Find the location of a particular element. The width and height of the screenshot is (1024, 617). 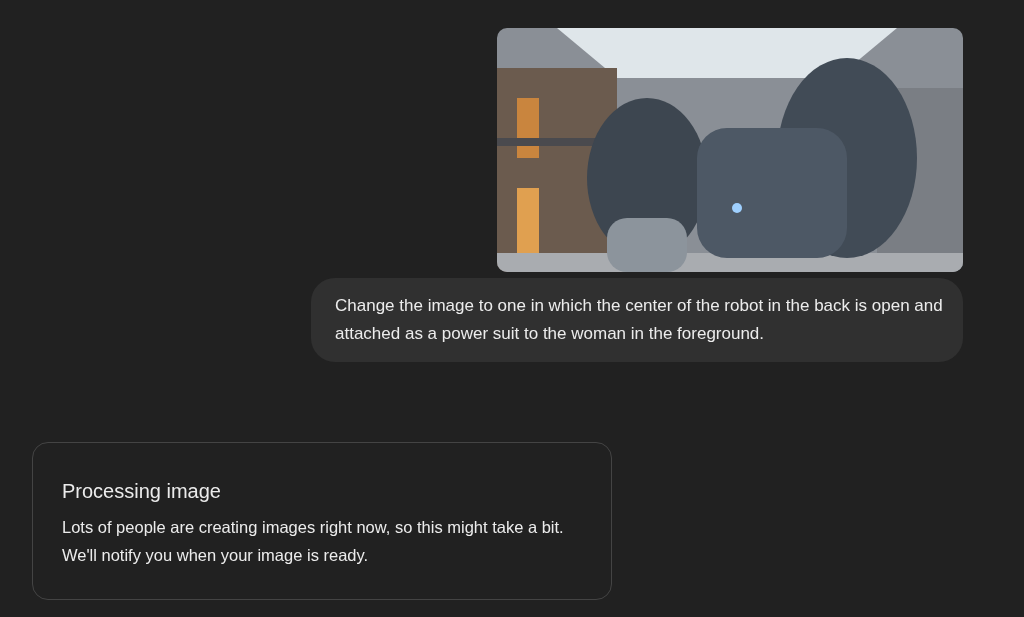

status-title: Processing image is located at coordinates (142, 491).